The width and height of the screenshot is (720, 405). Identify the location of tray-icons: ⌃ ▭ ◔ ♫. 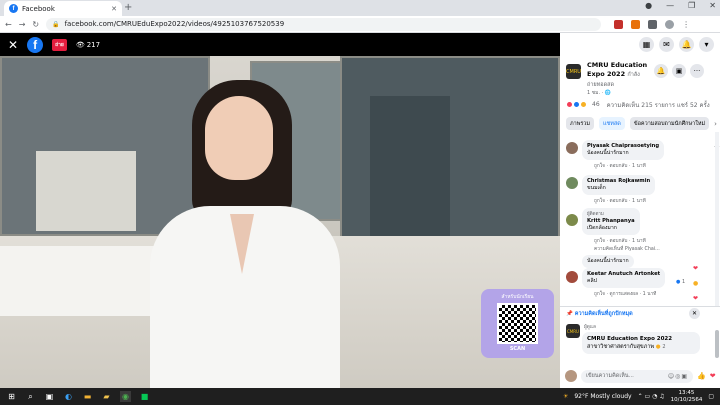
(651, 396).